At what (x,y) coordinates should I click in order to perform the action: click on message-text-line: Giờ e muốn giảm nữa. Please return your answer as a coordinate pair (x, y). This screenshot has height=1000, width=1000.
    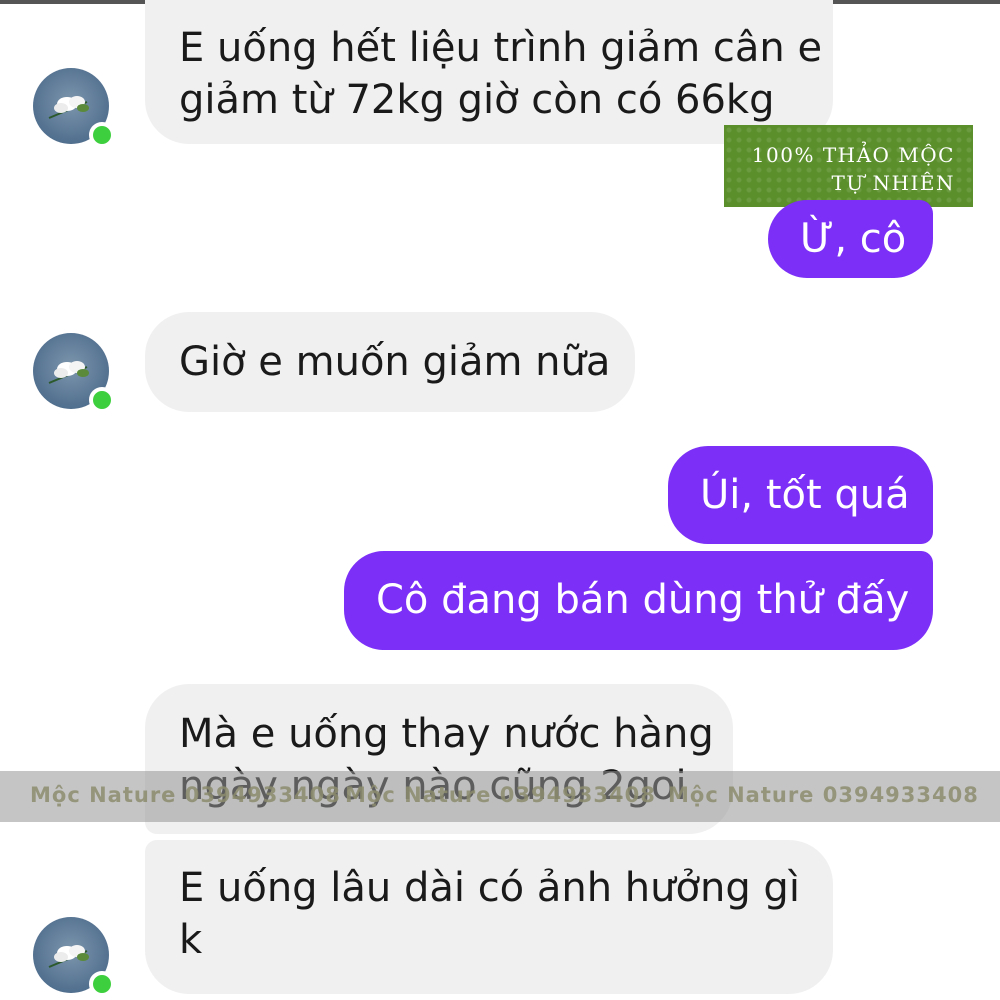
    Looking at the image, I should click on (395, 362).